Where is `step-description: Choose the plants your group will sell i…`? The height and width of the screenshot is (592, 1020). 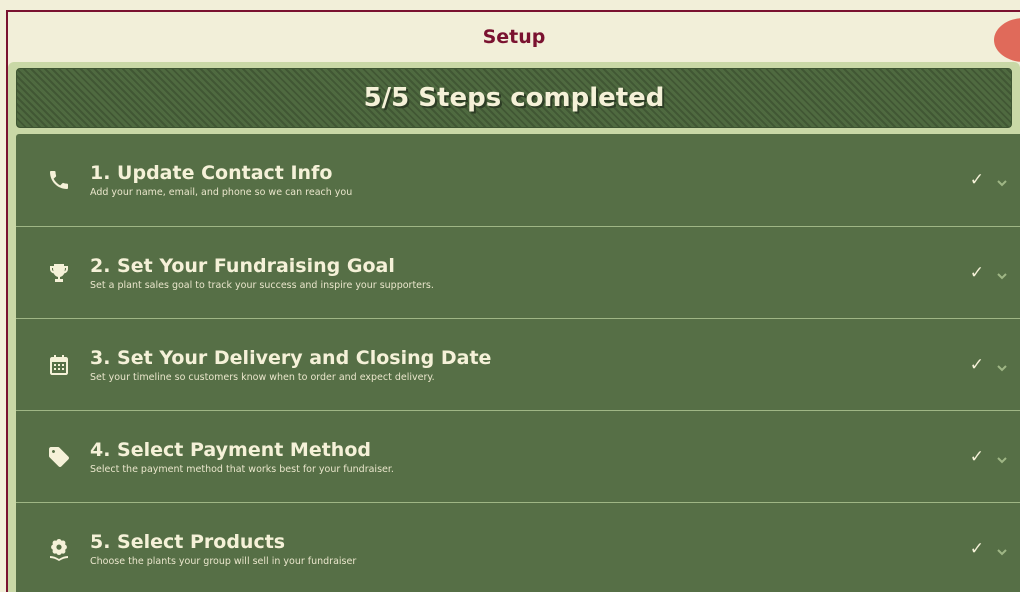 step-description: Choose the plants your group will sell i… is located at coordinates (223, 561).